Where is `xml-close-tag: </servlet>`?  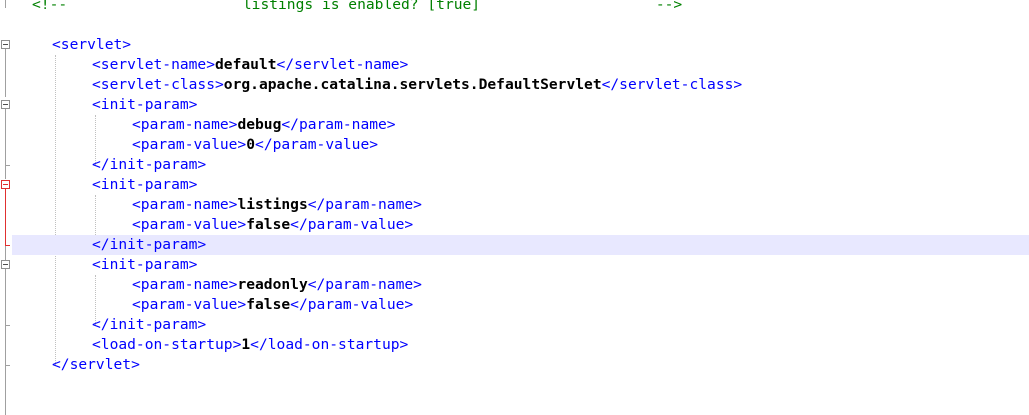
xml-close-tag: </servlet> is located at coordinates (96, 364).